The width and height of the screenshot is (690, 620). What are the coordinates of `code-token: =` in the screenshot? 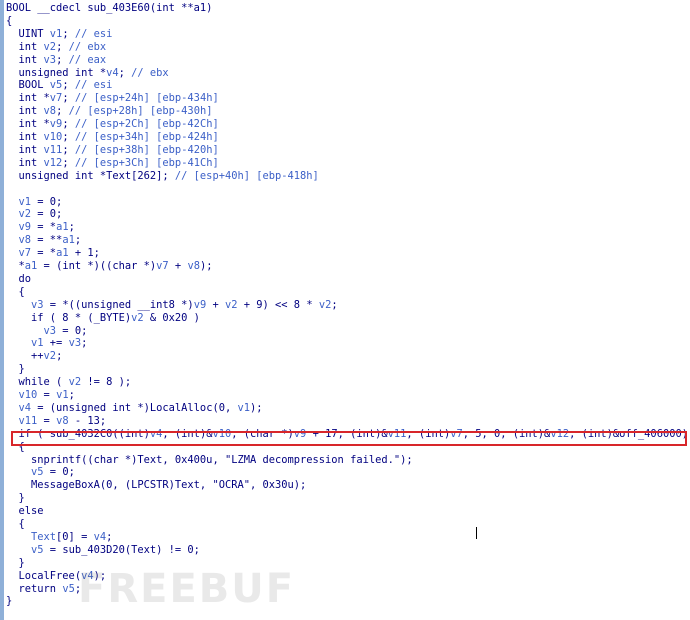 It's located at (47, 395).